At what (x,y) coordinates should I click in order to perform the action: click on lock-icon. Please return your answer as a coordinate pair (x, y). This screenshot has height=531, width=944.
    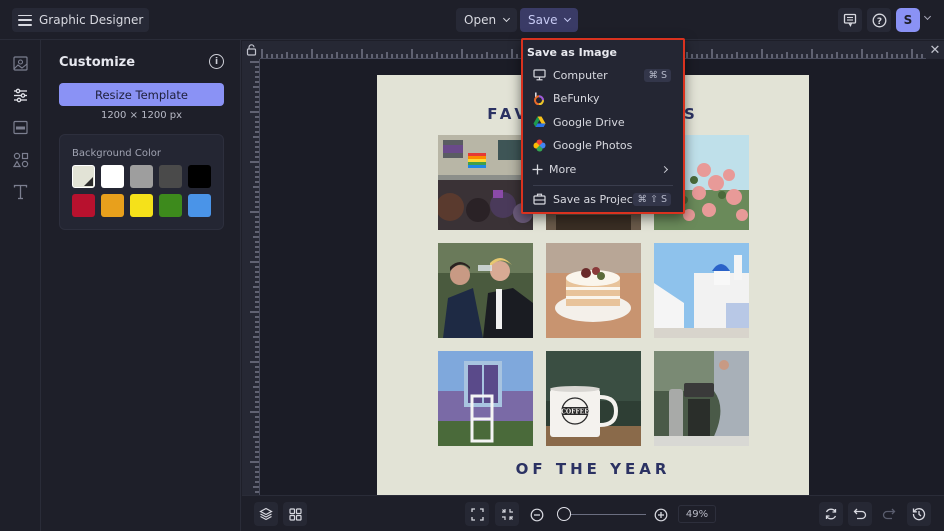
    Looking at the image, I should click on (251, 50).